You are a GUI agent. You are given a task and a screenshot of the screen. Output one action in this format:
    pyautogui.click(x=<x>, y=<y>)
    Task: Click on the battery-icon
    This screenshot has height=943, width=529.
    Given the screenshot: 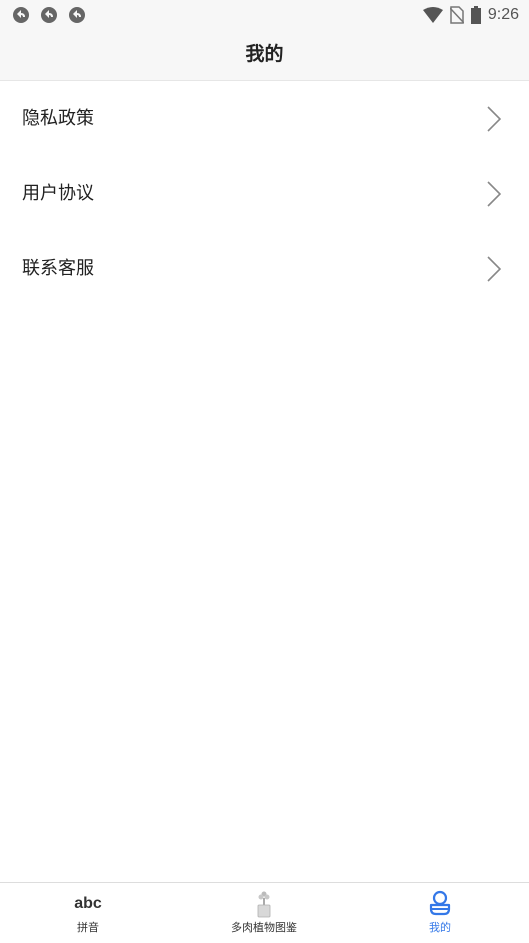 What is the action you would take?
    pyautogui.click(x=475, y=15)
    